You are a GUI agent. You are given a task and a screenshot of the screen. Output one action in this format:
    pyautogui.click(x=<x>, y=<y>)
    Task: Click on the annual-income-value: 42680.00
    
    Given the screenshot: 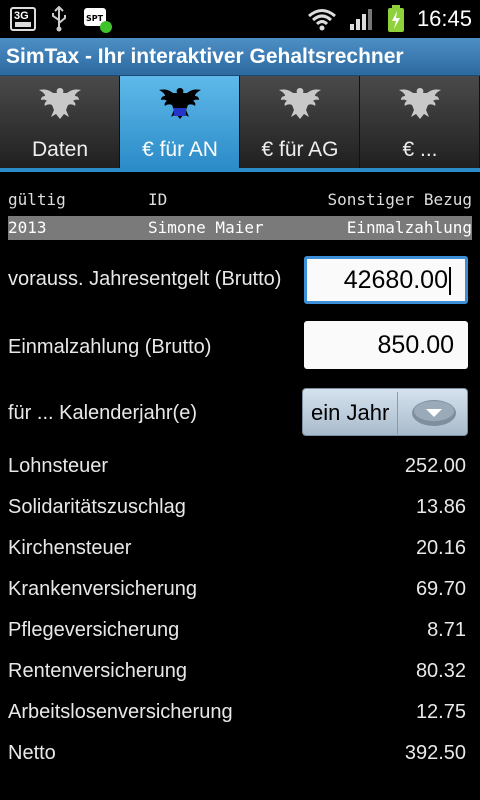 What is the action you would take?
    pyautogui.click(x=395, y=280)
    